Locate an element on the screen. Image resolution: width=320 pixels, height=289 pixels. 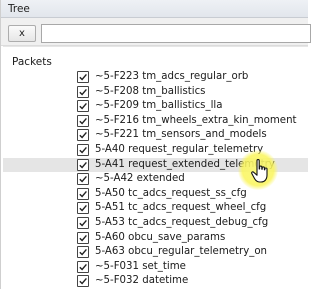
packet-row: ~5-F221 tm_sensors_and_models is located at coordinates (155, 135).